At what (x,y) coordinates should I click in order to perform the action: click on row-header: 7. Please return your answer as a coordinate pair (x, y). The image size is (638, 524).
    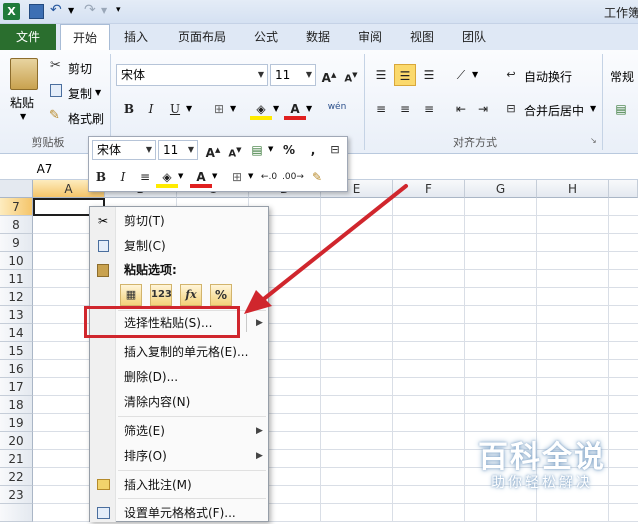
    Looking at the image, I should click on (16, 207).